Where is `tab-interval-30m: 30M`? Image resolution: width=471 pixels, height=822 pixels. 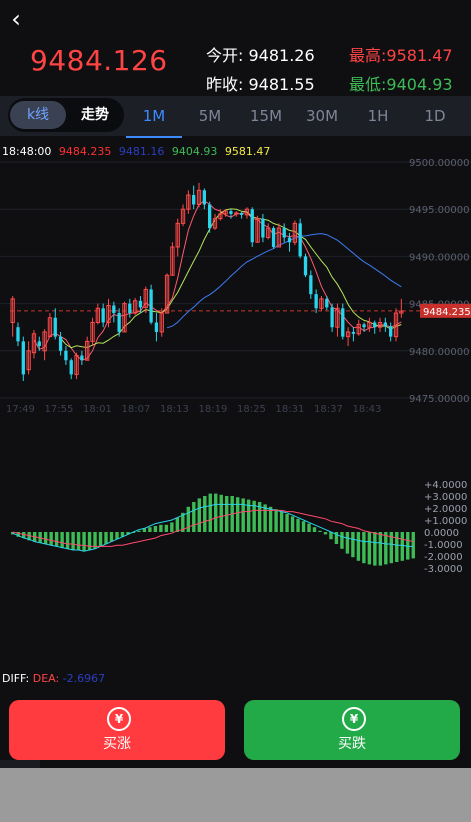
tab-interval-30m: 30M is located at coordinates (322, 116).